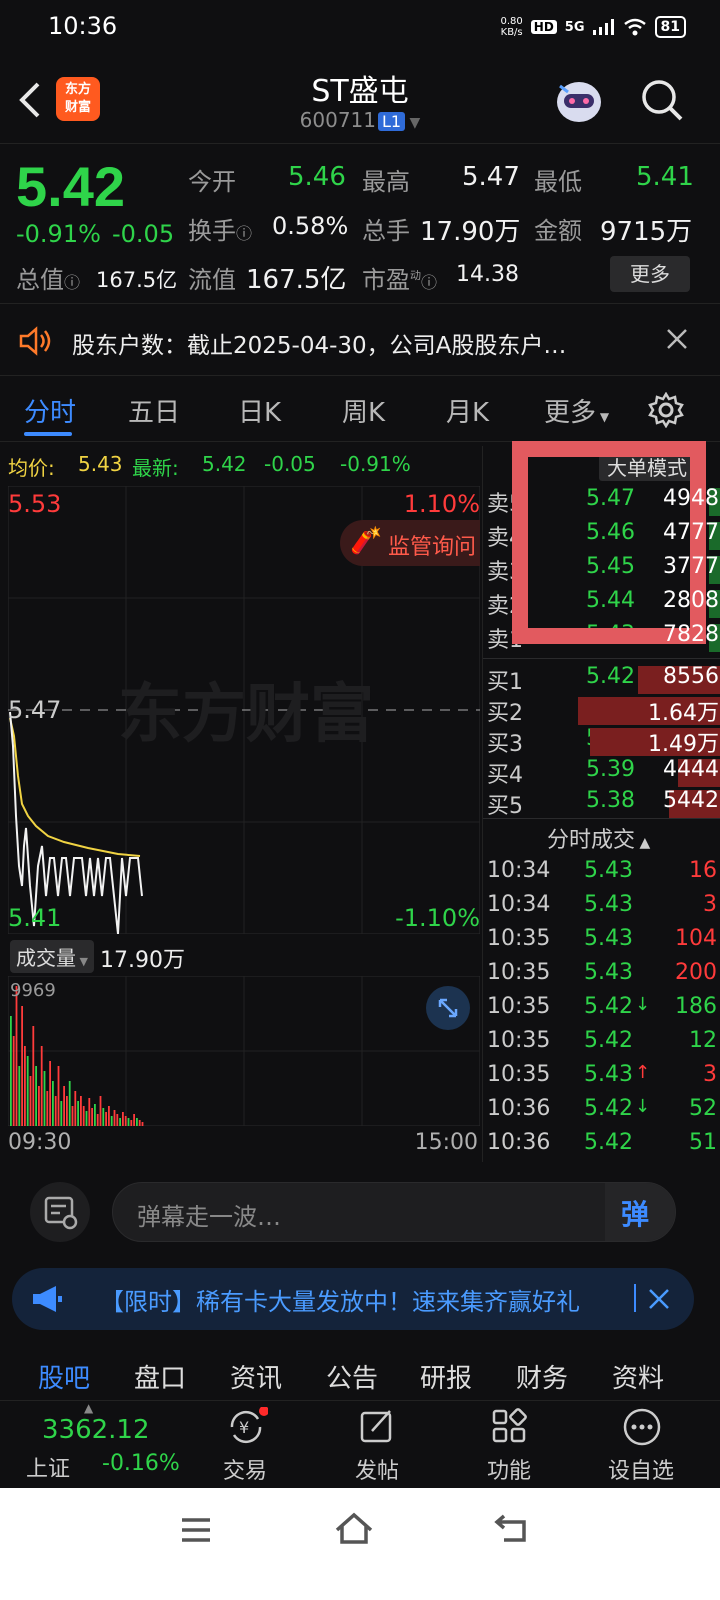 The image size is (720, 1600). Describe the element at coordinates (394, 1212) in the screenshot. I see `comment-input: 弹幕走一波… 弹` at that location.